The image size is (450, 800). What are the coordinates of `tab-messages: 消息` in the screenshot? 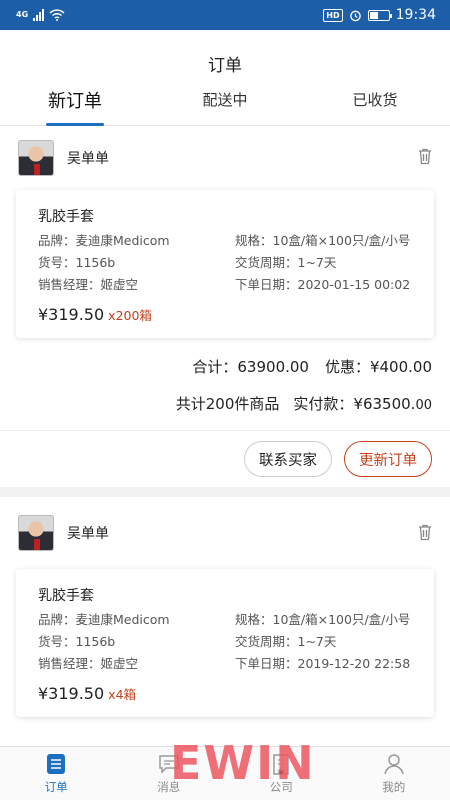 It's located at (169, 773).